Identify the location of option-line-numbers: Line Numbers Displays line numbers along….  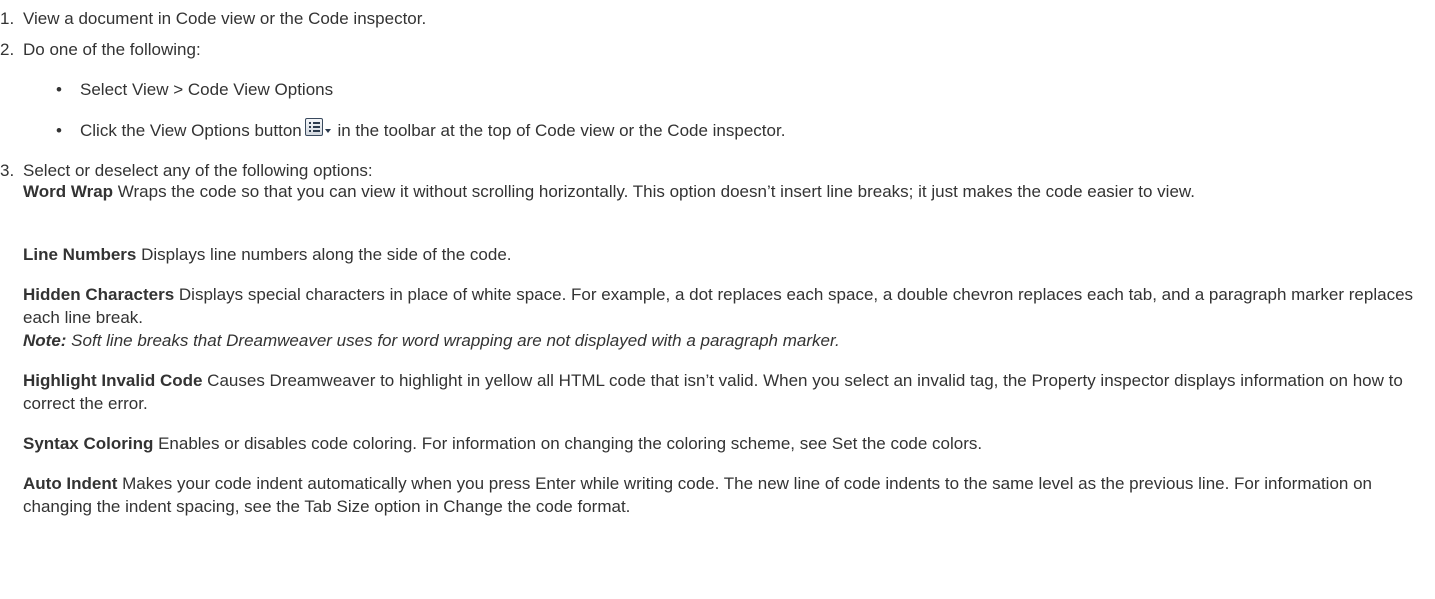
(720, 254).